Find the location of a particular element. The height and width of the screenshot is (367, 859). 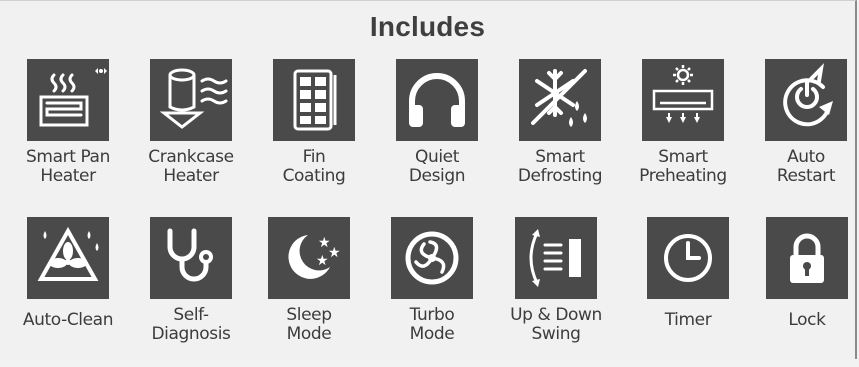

feature-crankcase-heater: Crankcase Heater is located at coordinates (191, 122).